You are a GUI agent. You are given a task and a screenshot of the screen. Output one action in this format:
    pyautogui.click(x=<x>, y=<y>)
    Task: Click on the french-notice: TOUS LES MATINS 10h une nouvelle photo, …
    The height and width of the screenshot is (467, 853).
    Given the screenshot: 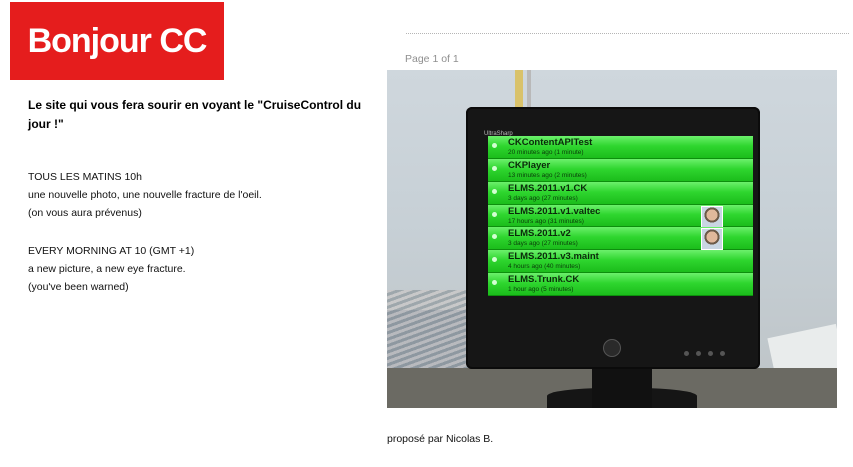 What is the action you would take?
    pyautogui.click(x=145, y=195)
    